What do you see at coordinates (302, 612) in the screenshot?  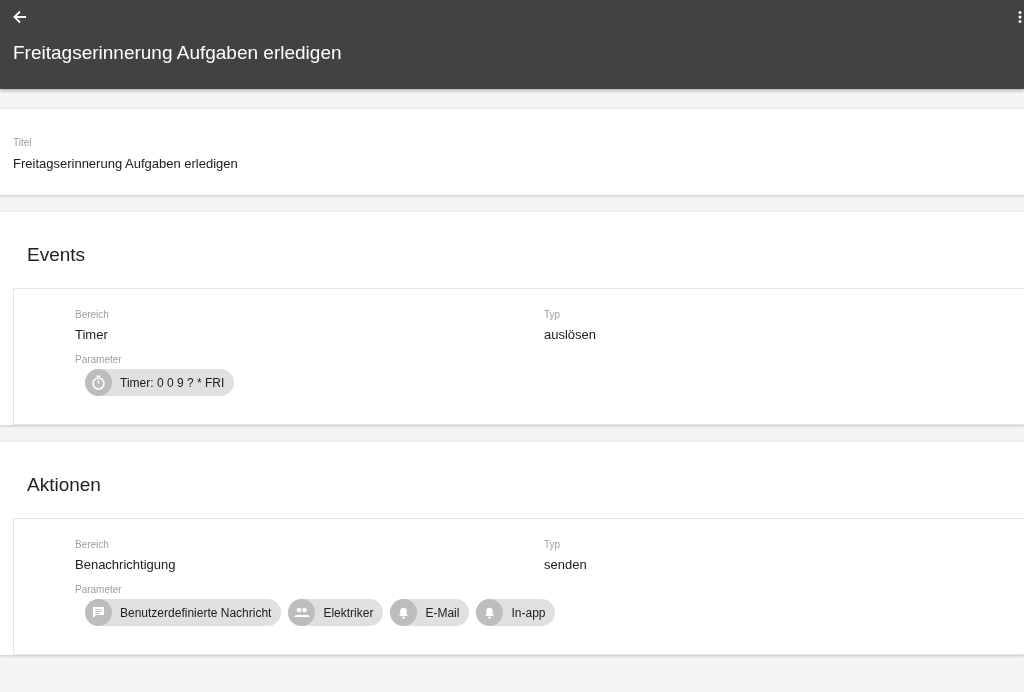 I see `people-icon` at bounding box center [302, 612].